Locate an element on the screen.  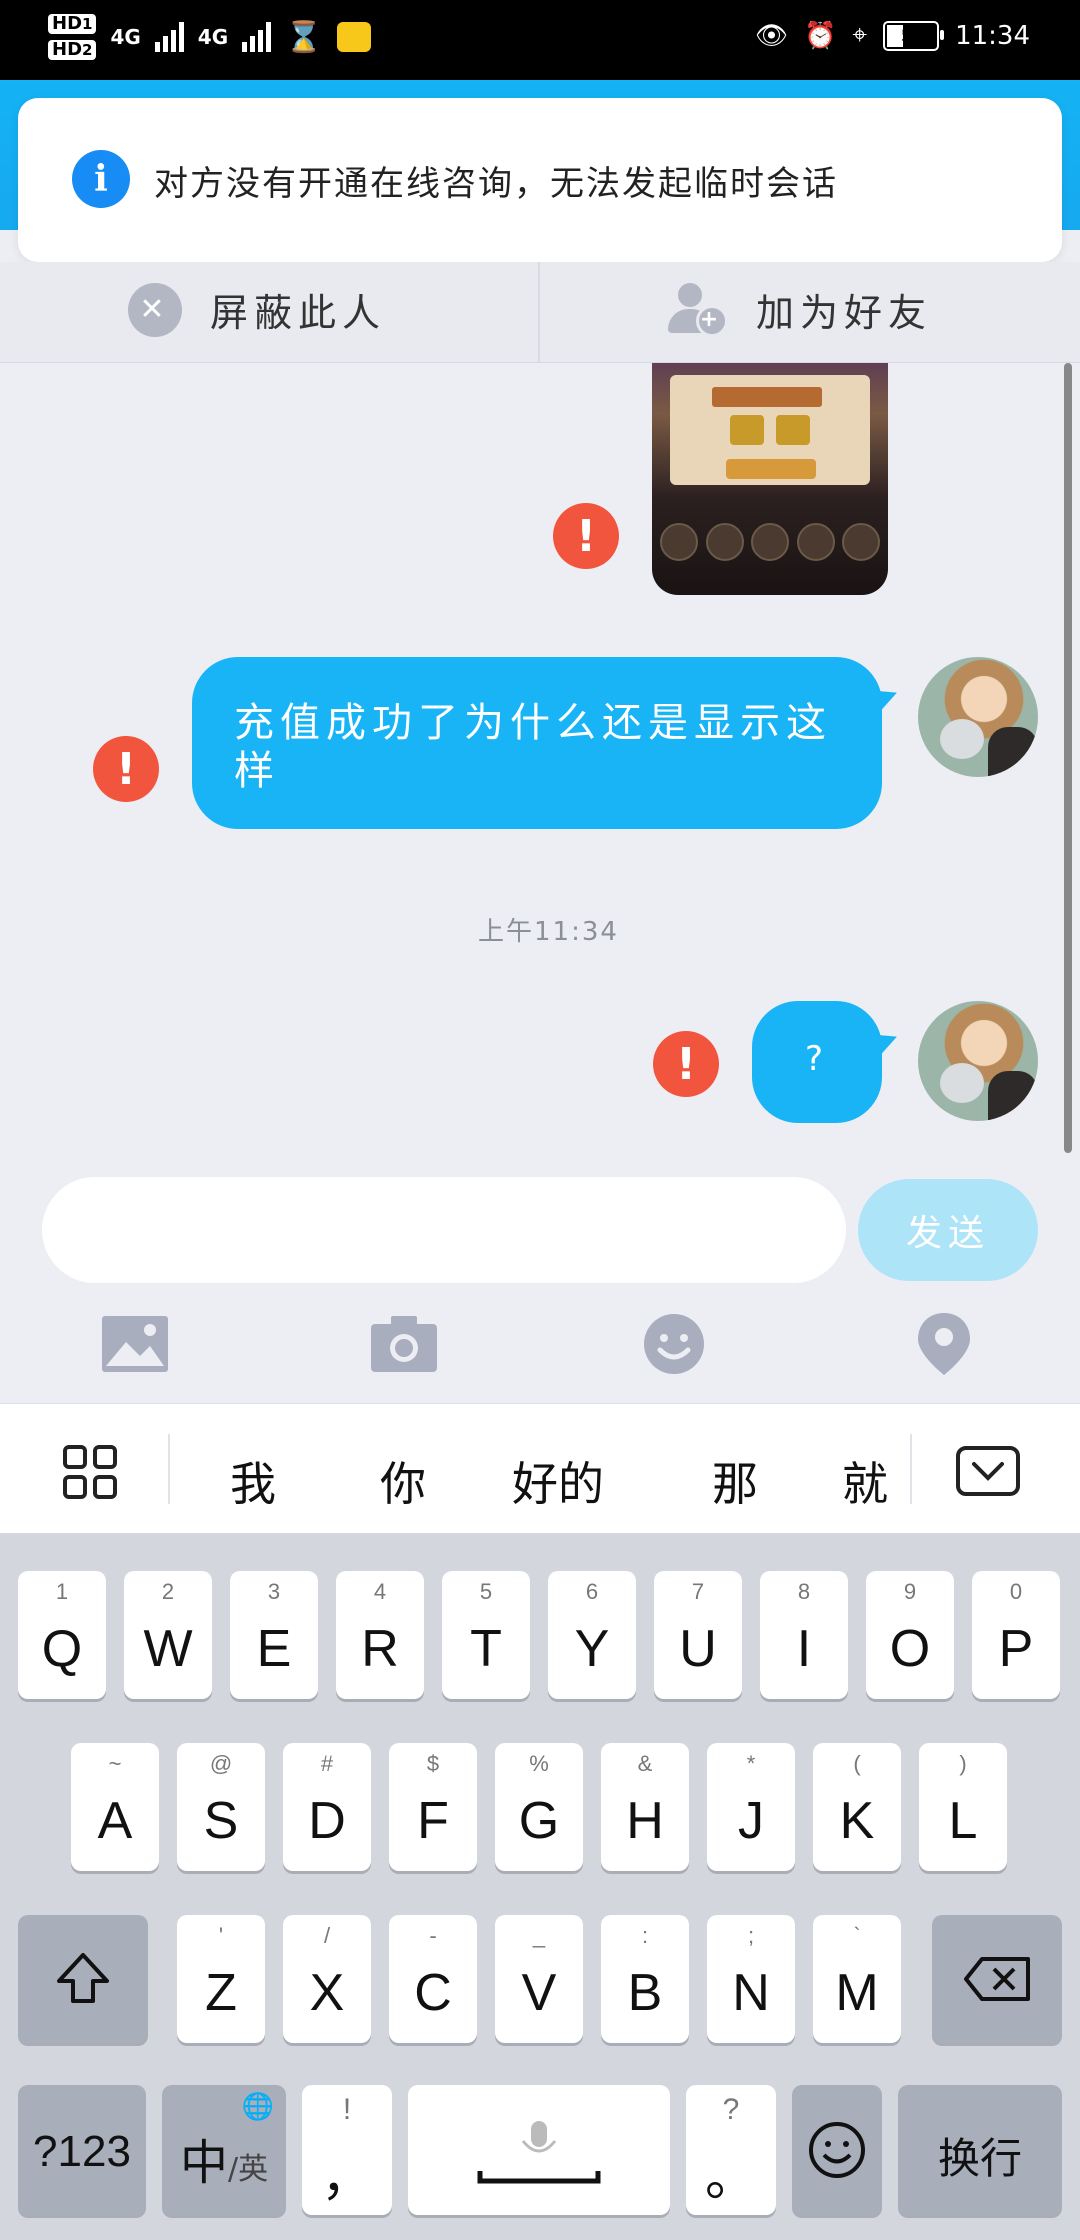
key-s: @ S is located at coordinates (221, 1807).